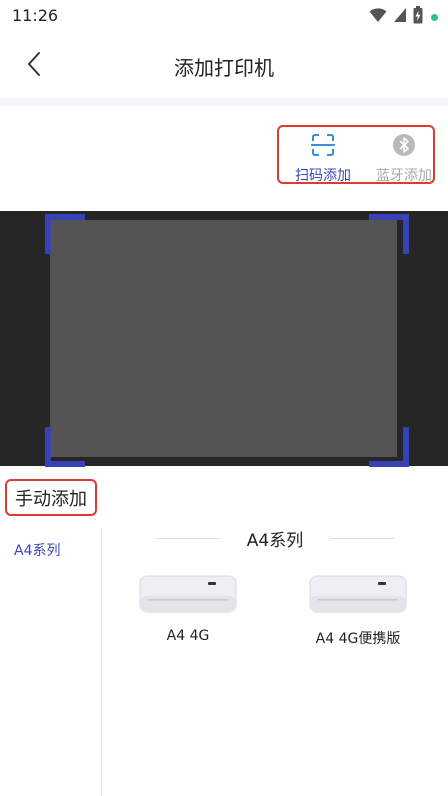 Image resolution: width=448 pixels, height=796 pixels. Describe the element at coordinates (418, 17) in the screenshot. I see `battery-charging-icon` at that location.